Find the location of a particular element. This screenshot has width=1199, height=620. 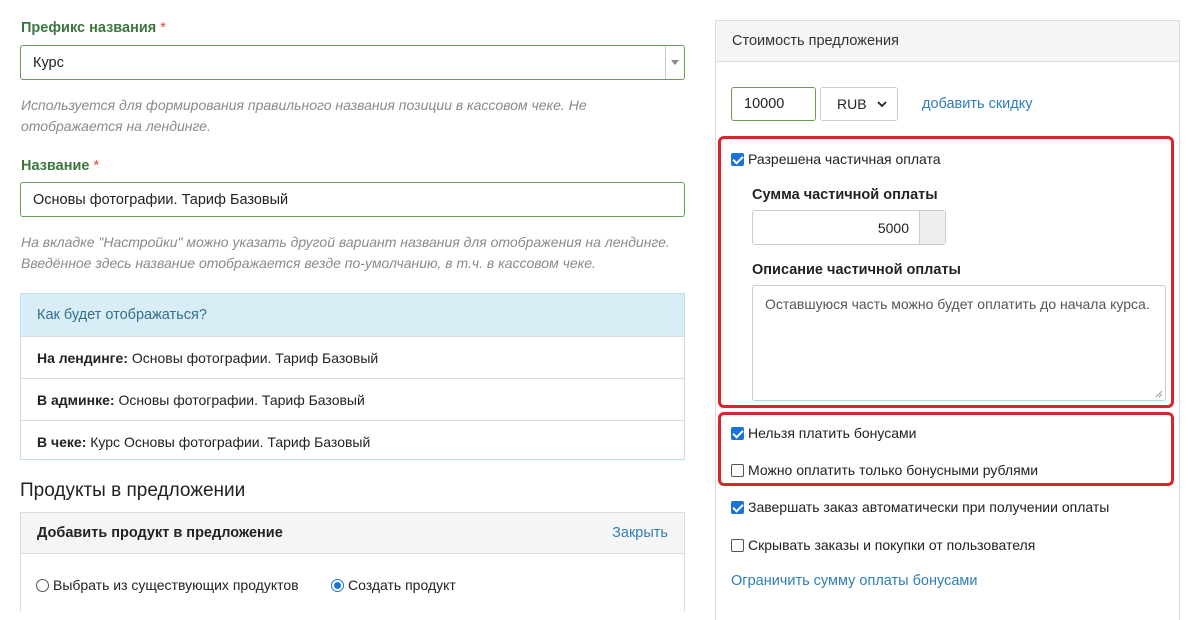

currency-value: RUB is located at coordinates (852, 104).